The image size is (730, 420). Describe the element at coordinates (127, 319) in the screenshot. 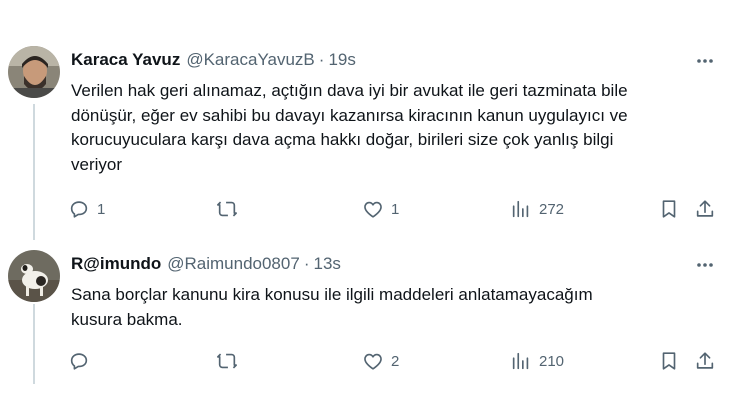

I see `tweet-text-line: kusura bakma.` at that location.